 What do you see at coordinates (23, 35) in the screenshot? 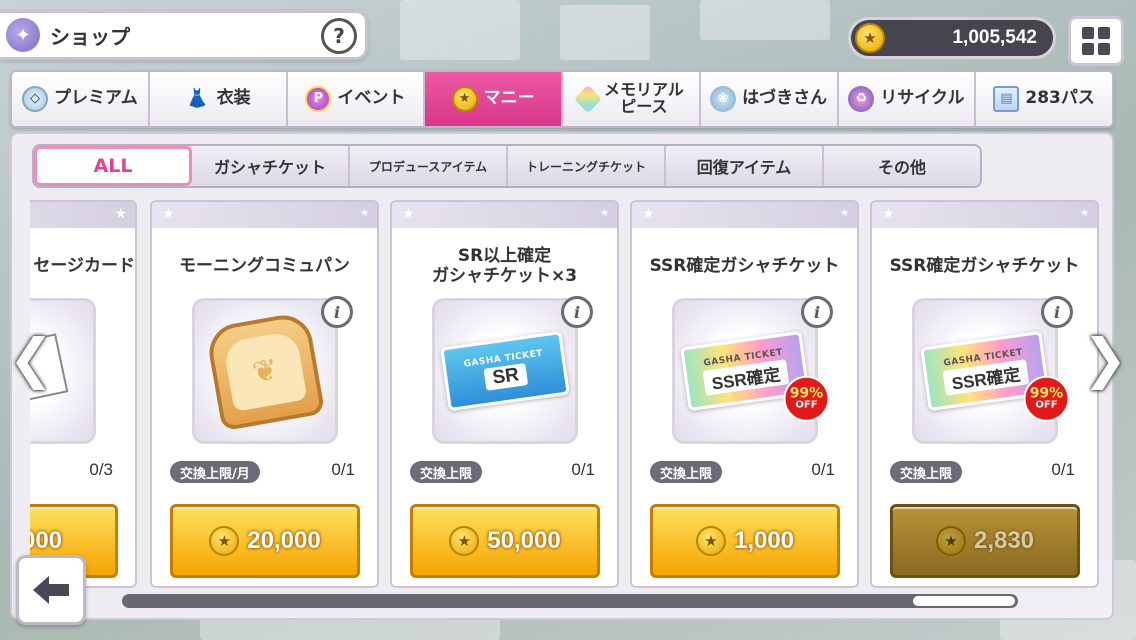
I see `shop-logo-icon: ✦` at bounding box center [23, 35].